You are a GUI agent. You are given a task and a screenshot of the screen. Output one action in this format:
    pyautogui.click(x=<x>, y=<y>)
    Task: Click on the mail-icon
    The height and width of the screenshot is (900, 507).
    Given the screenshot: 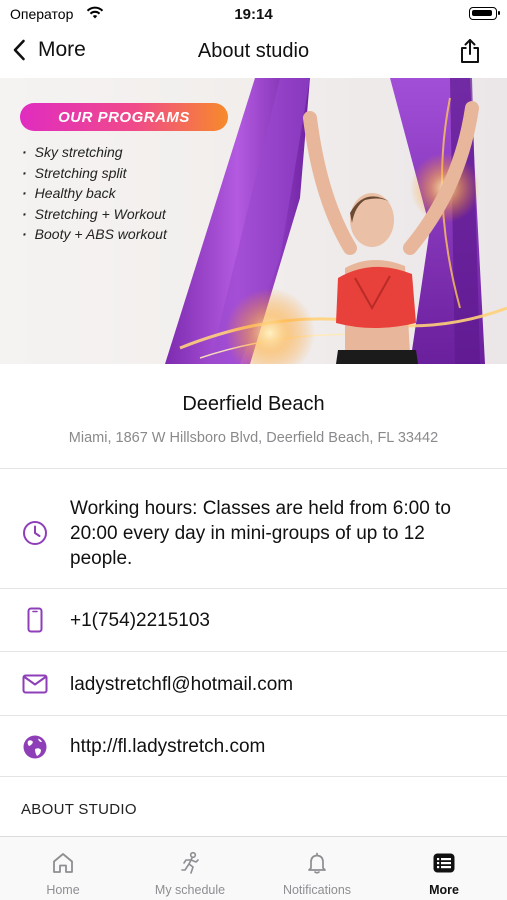 What is the action you would take?
    pyautogui.click(x=35, y=684)
    